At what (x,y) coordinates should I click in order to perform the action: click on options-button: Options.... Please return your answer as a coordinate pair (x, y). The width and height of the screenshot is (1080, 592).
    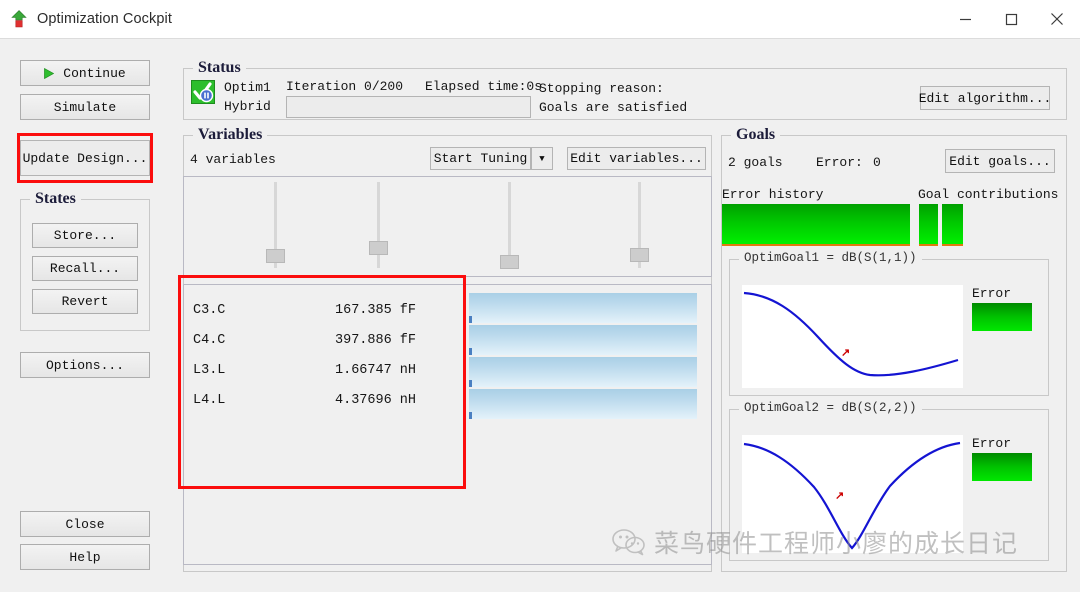
    Looking at the image, I should click on (85, 365).